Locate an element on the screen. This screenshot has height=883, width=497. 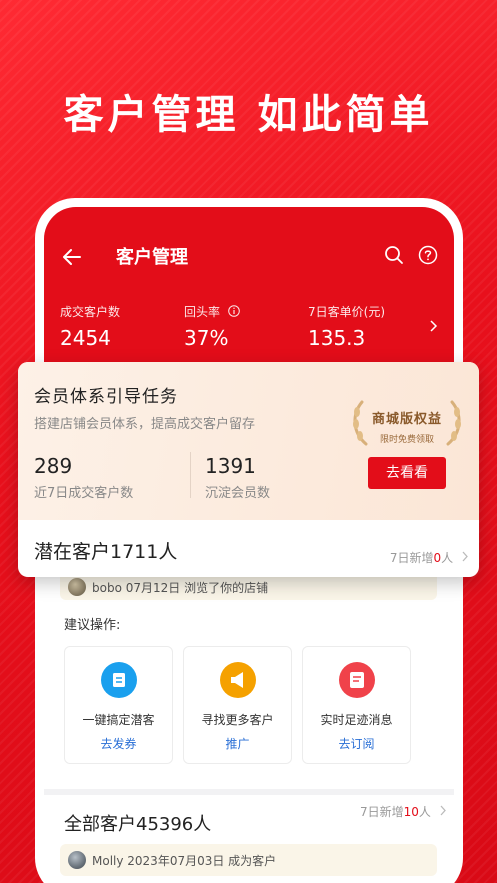
stat-value: 2454 is located at coordinates (85, 338).